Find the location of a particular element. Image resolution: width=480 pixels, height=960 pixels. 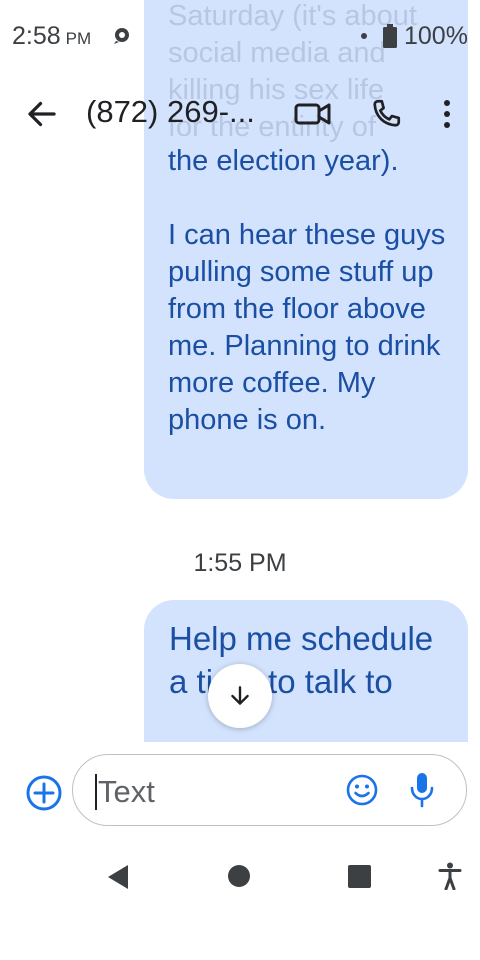

add-circle-icon is located at coordinates (44, 793).